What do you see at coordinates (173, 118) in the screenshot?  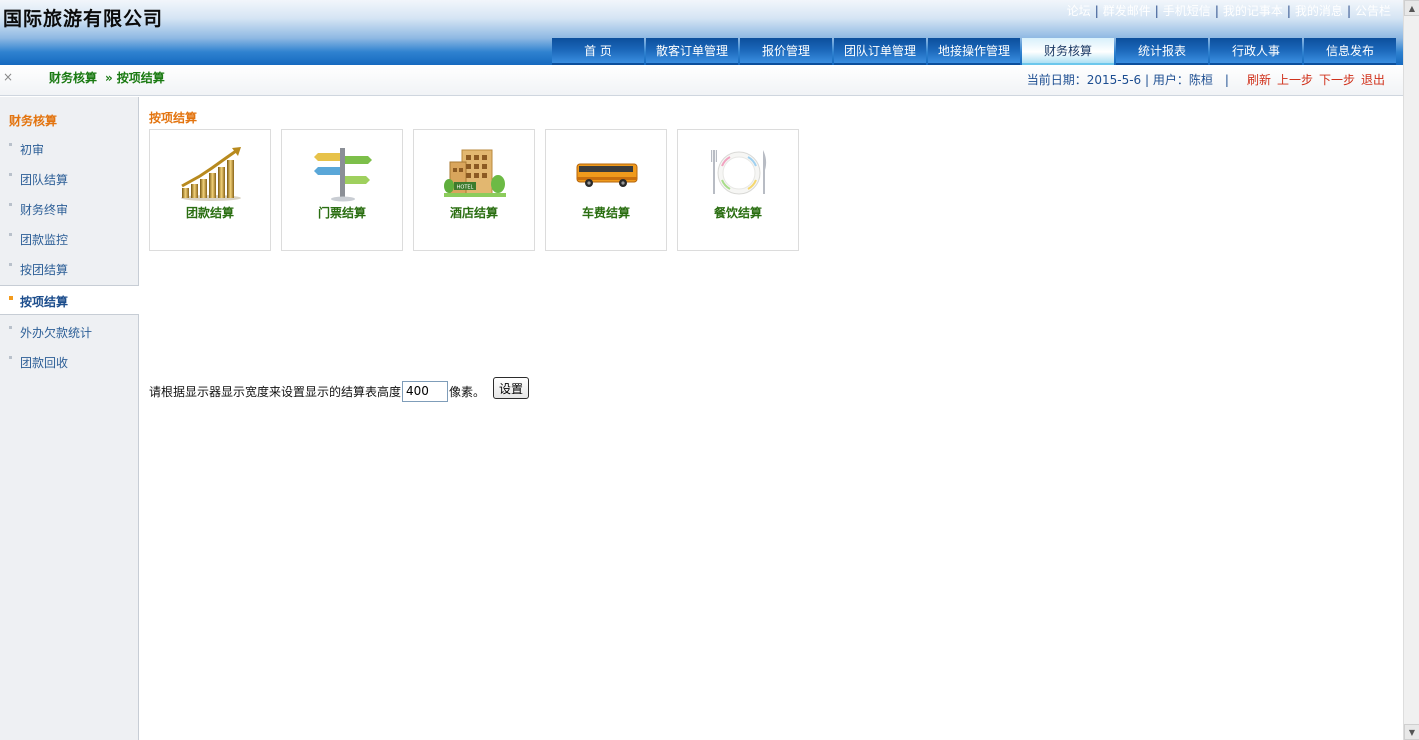 I see `section-title: 按项结算` at bounding box center [173, 118].